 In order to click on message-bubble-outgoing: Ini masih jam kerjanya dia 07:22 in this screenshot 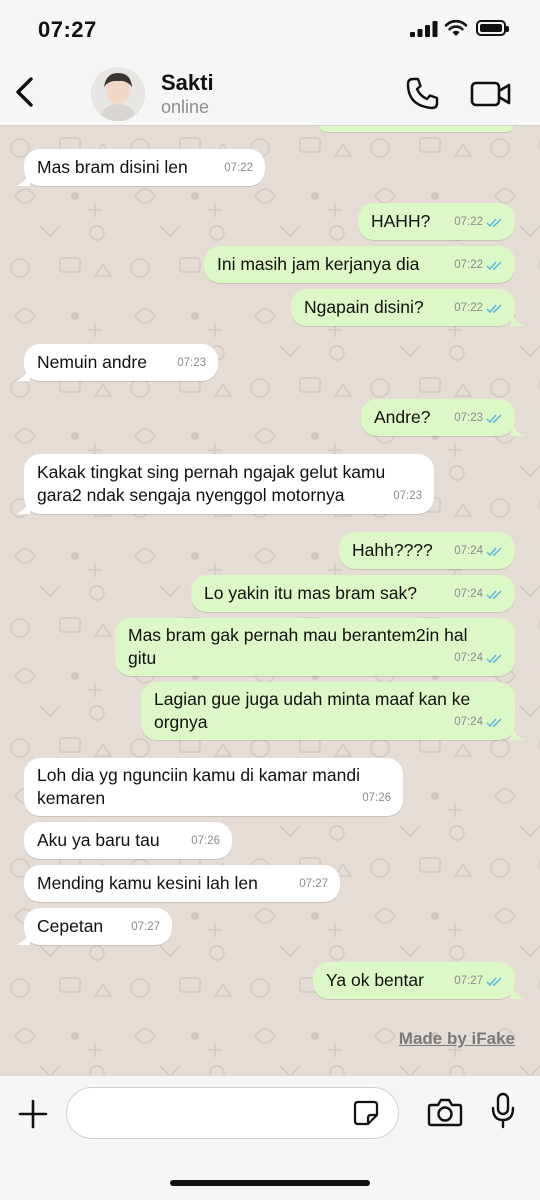, I will do `click(359, 264)`.